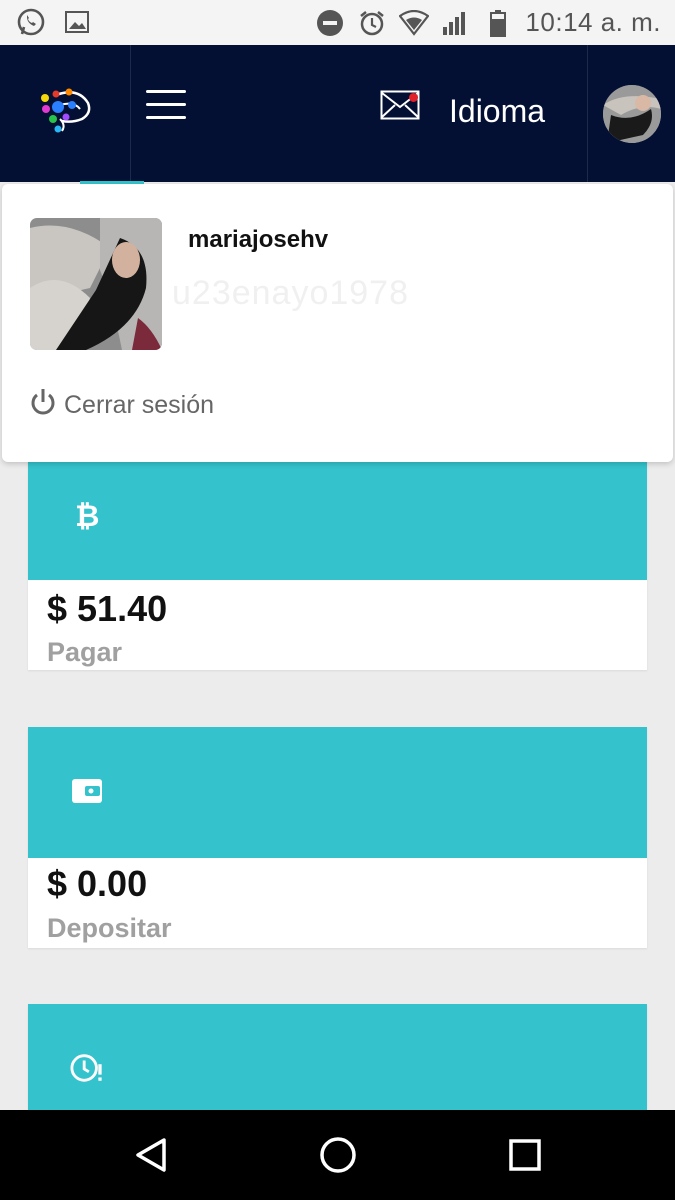 This screenshot has width=675, height=1200. I want to click on notification-dot, so click(413, 97).